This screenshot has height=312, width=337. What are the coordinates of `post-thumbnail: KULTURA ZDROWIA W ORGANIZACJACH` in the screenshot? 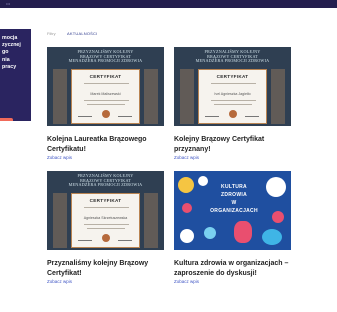 It's located at (232, 210).